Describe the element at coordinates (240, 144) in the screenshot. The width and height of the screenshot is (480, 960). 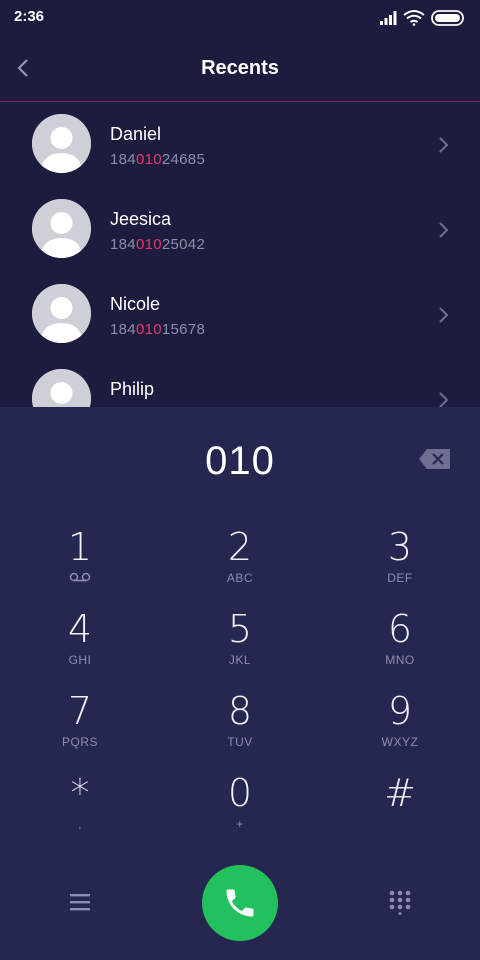
I see `contact-row: Daniel 18401024685` at that location.